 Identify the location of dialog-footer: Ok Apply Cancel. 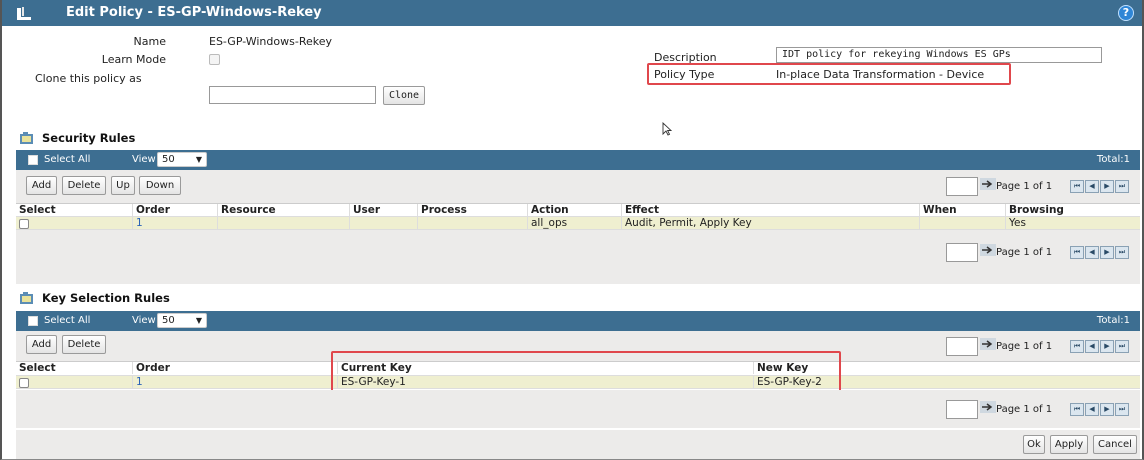
(578, 444).